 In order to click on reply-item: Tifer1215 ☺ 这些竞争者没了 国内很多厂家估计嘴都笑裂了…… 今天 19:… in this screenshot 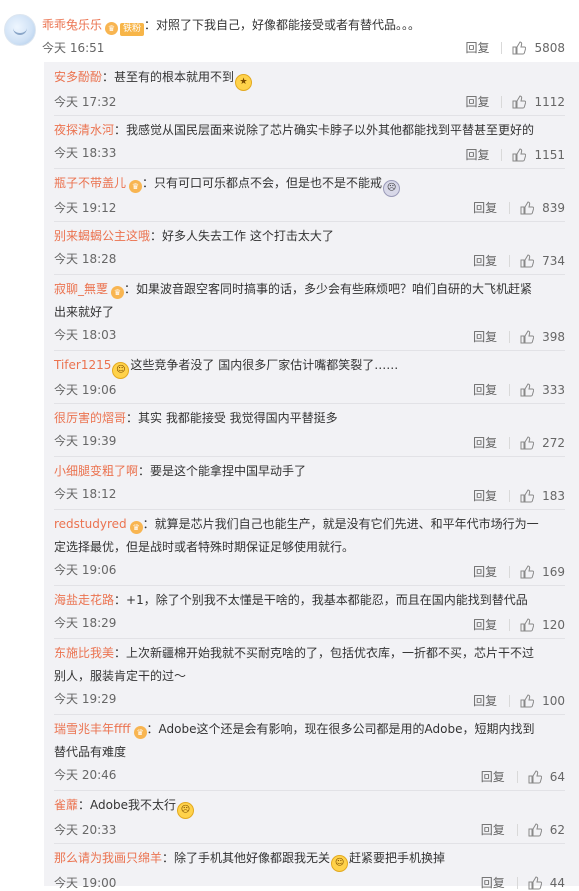, I will do `click(316, 379)`.